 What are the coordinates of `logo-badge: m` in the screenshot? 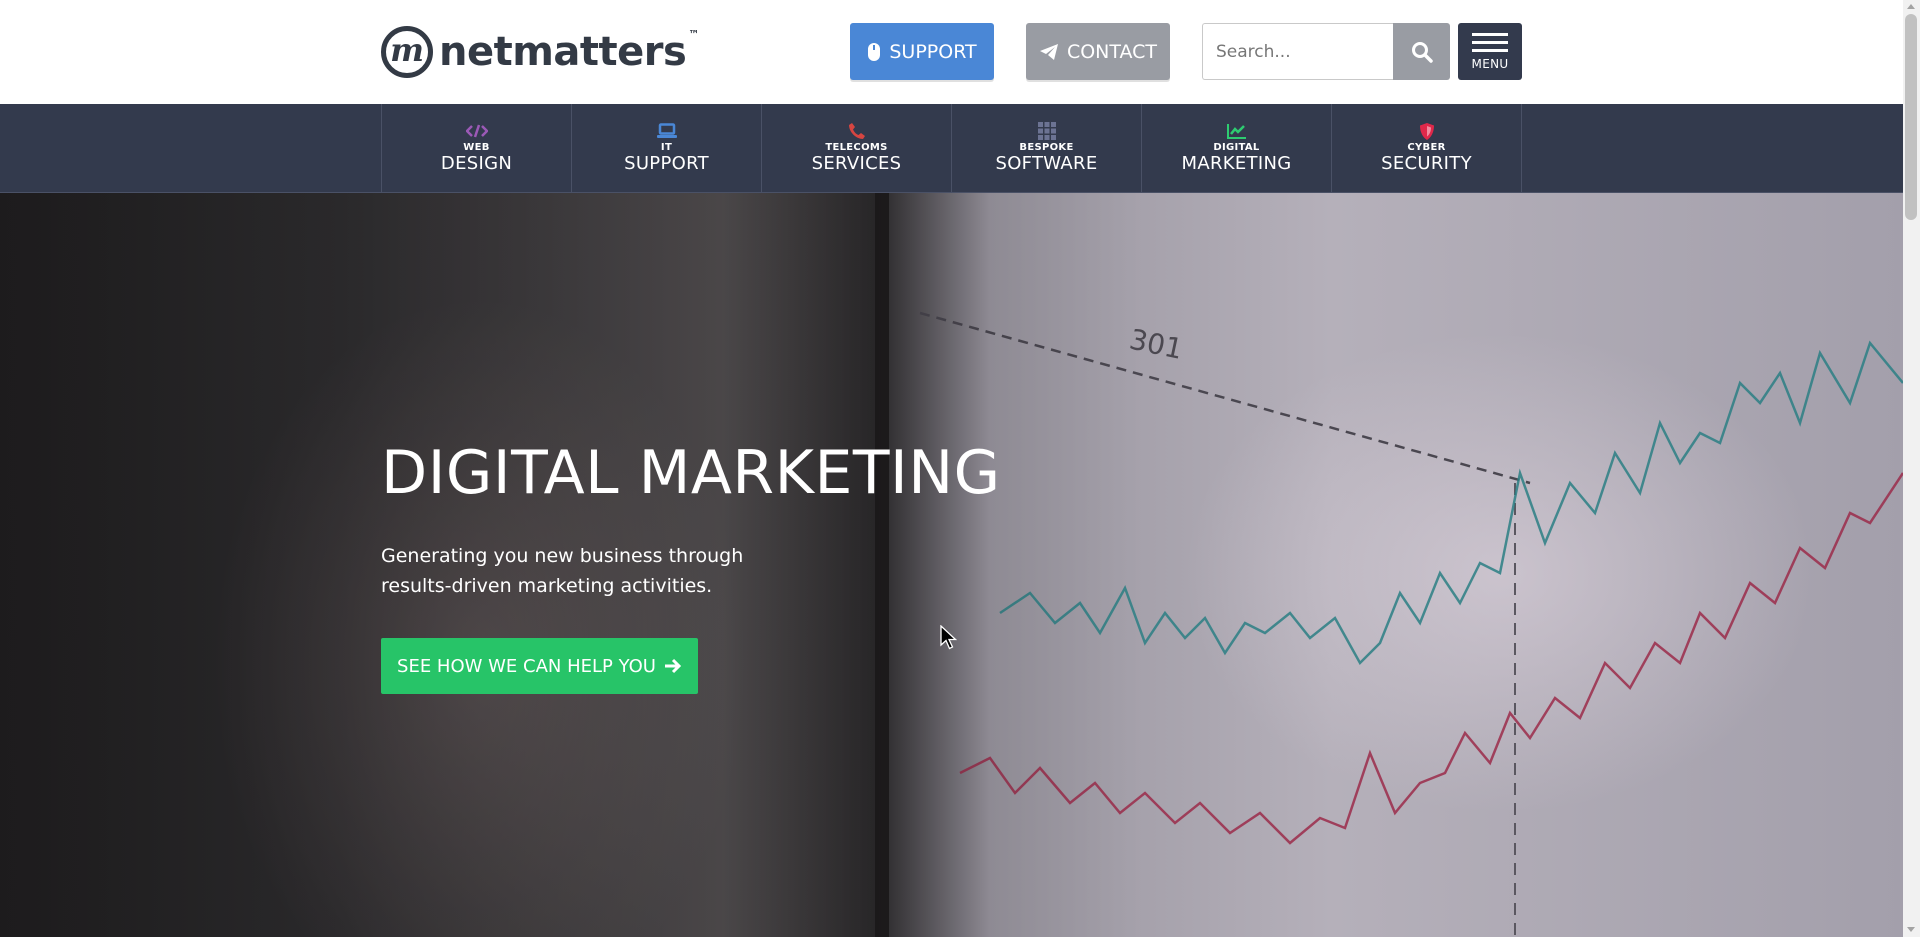 It's located at (407, 52).